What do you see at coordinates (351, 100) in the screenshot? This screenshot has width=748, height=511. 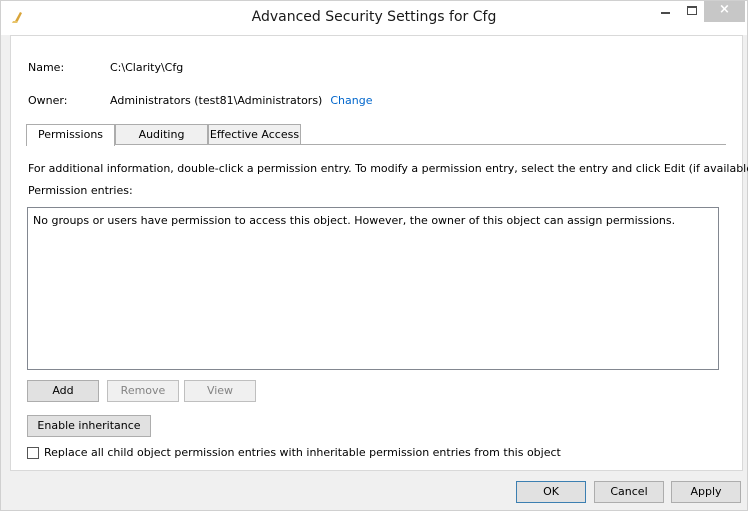 I see `change-owner-link: Change` at bounding box center [351, 100].